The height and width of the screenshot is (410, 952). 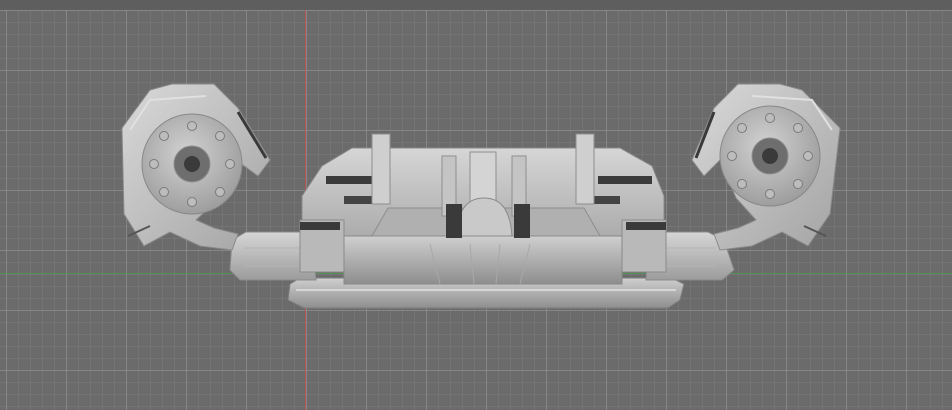 I want to click on main-body, so click(x=483, y=209).